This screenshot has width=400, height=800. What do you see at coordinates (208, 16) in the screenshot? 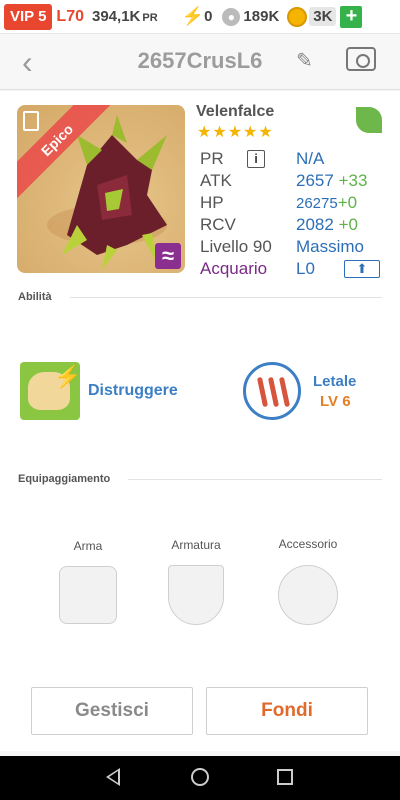
I see `energy-value: 0` at bounding box center [208, 16].